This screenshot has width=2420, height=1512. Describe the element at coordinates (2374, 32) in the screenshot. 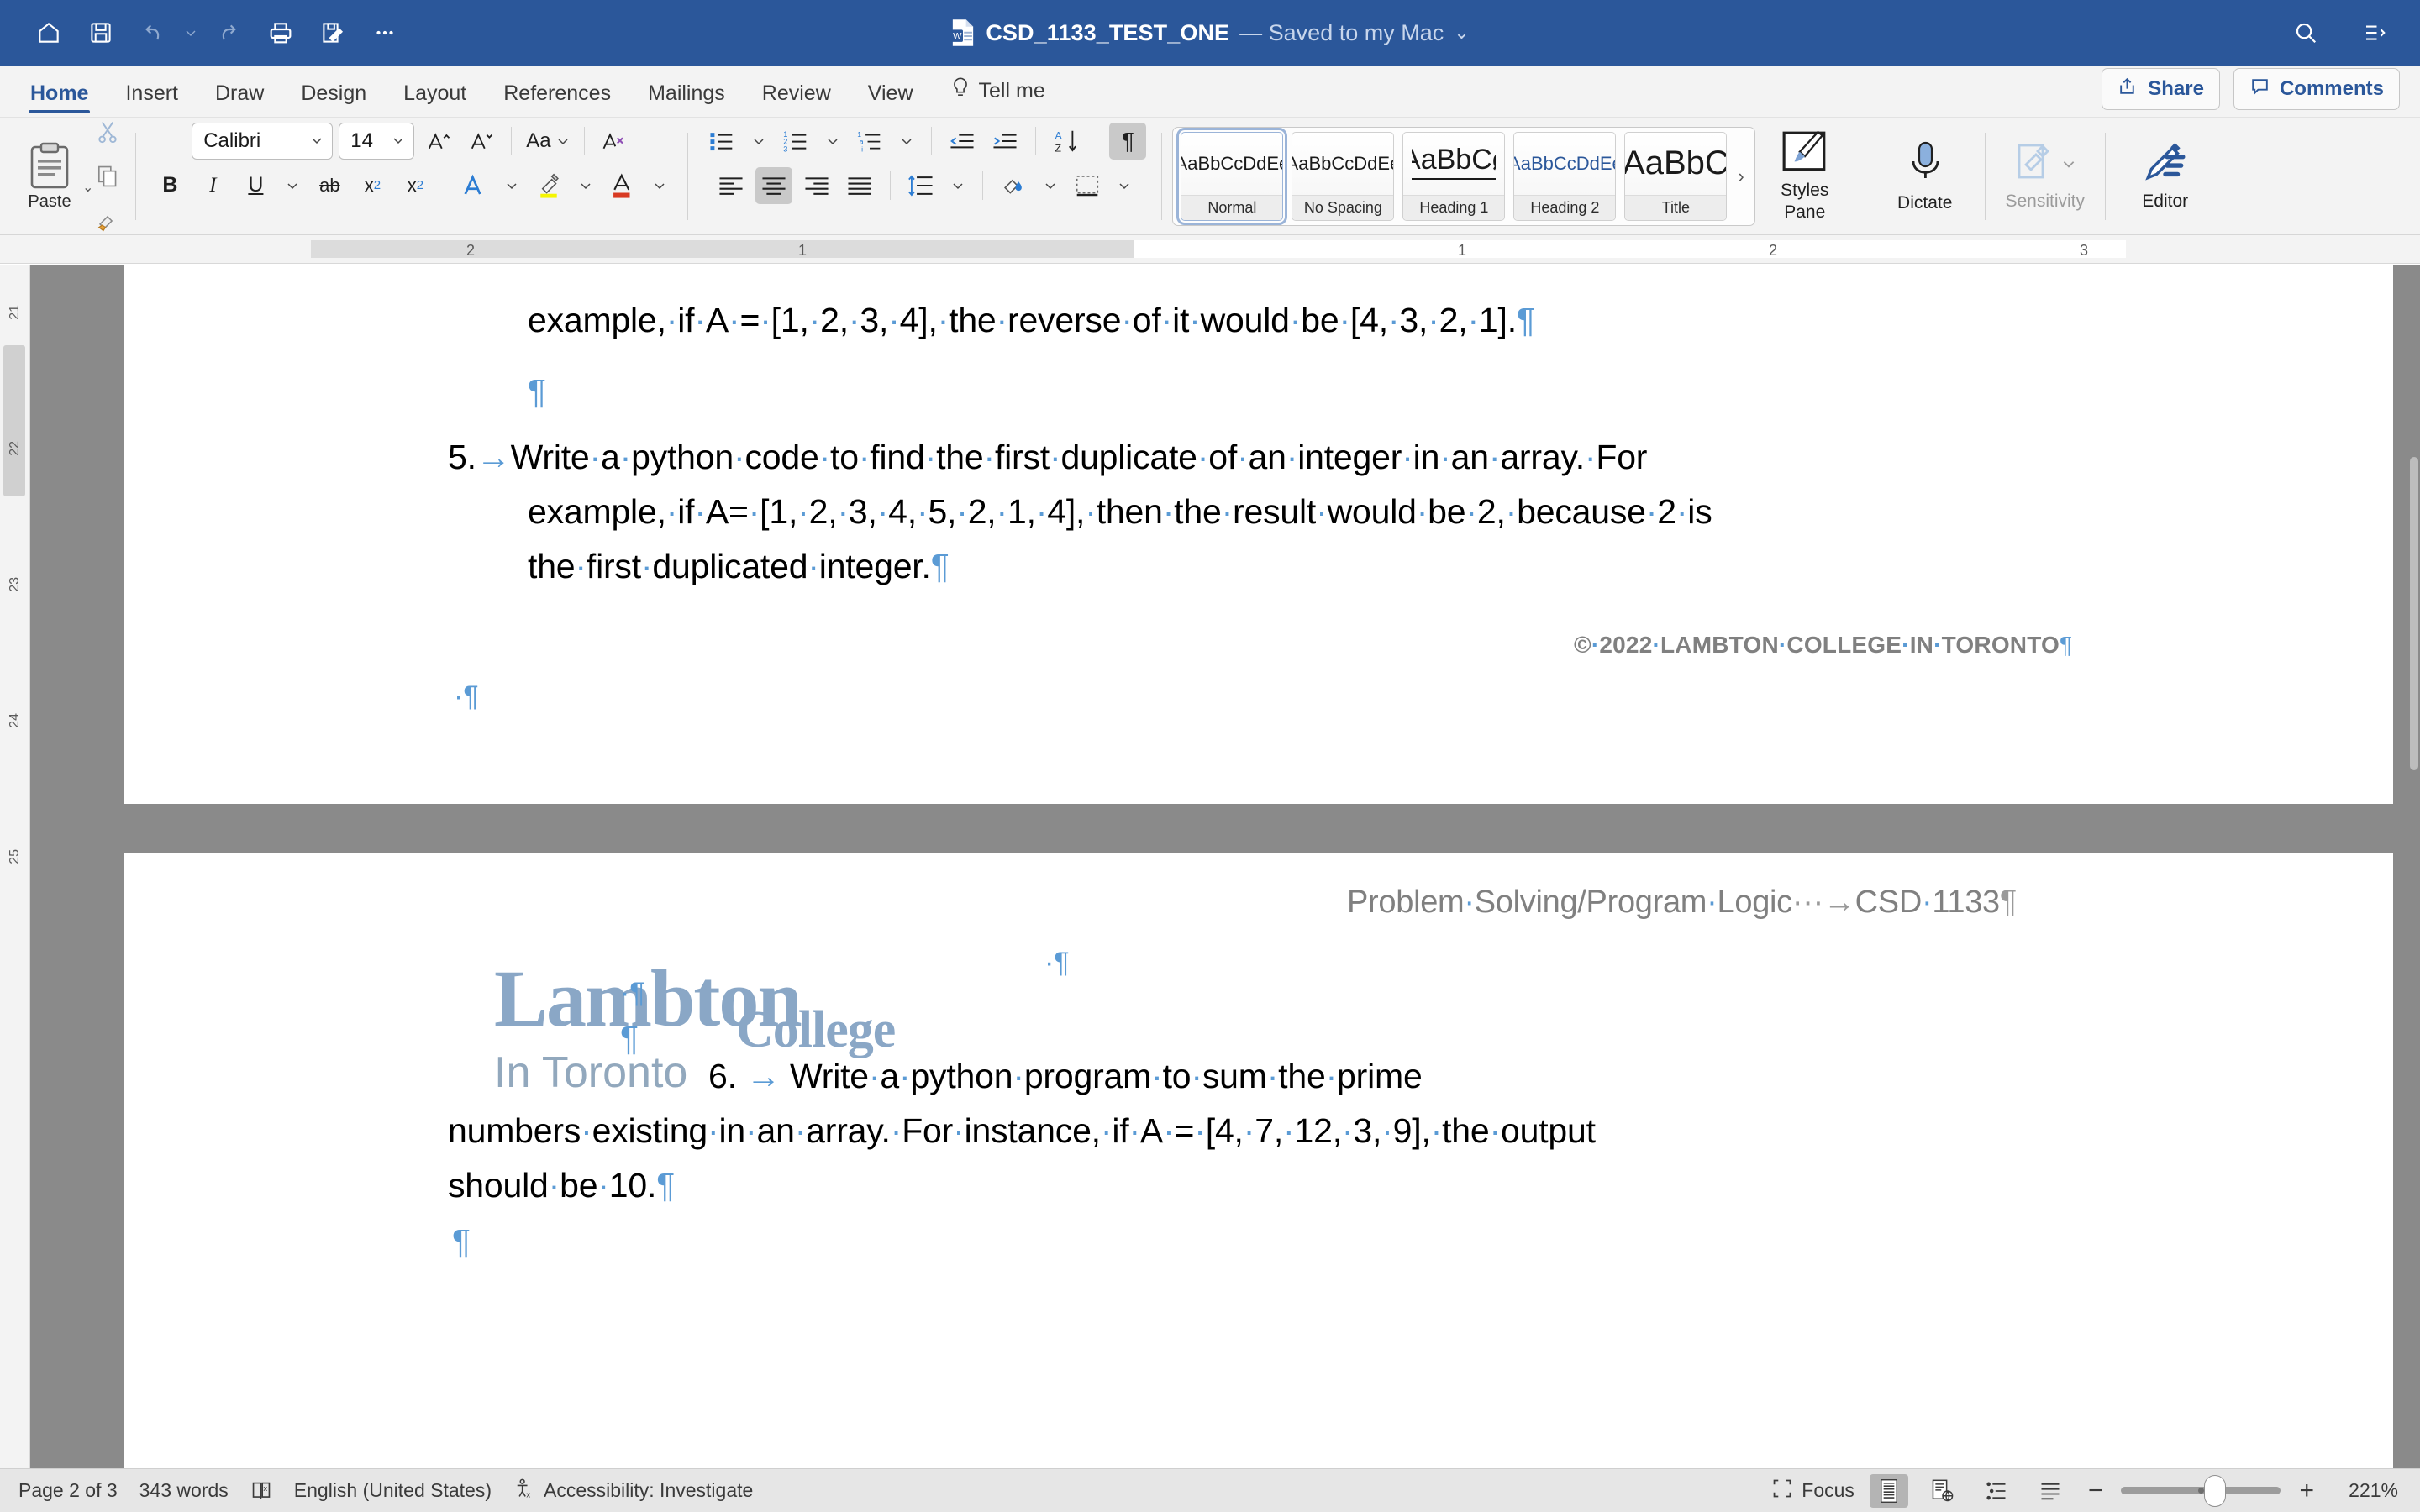

I see `ribbon-display-options-icon` at that location.